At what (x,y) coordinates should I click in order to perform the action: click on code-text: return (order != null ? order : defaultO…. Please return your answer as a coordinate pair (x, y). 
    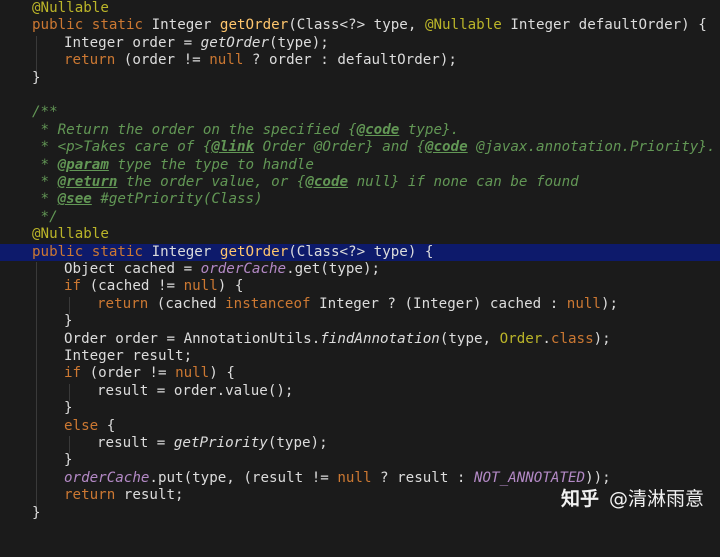
    Looking at the image, I should click on (260, 60).